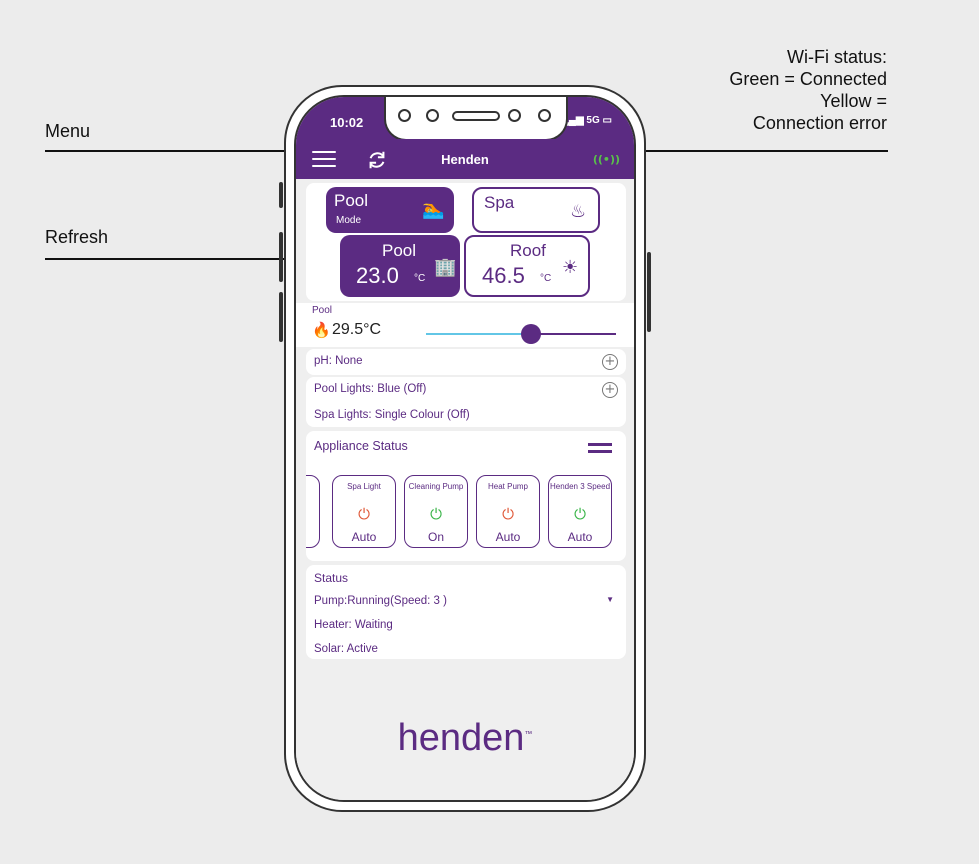 This screenshot has width=979, height=864. Describe the element at coordinates (754, 151) in the screenshot. I see `callout-wifi-line` at that location.